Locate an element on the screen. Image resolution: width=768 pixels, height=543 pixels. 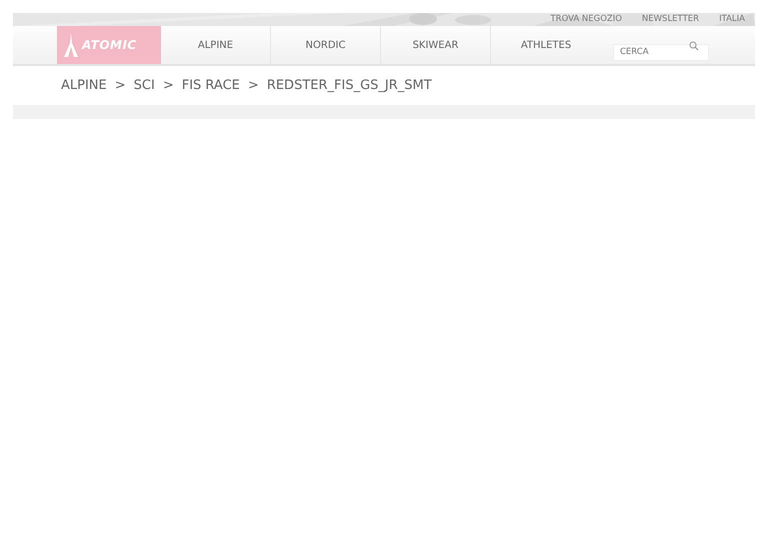
breadcrumb-link: FIS RACE is located at coordinates (211, 86).